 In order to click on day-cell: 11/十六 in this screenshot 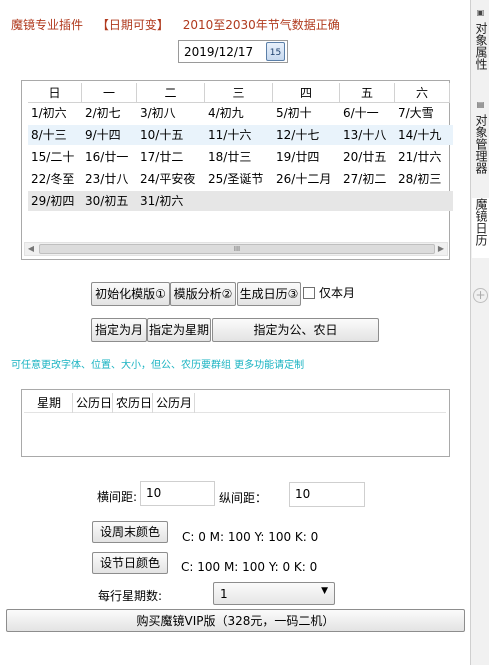, I will do `click(239, 135)`.